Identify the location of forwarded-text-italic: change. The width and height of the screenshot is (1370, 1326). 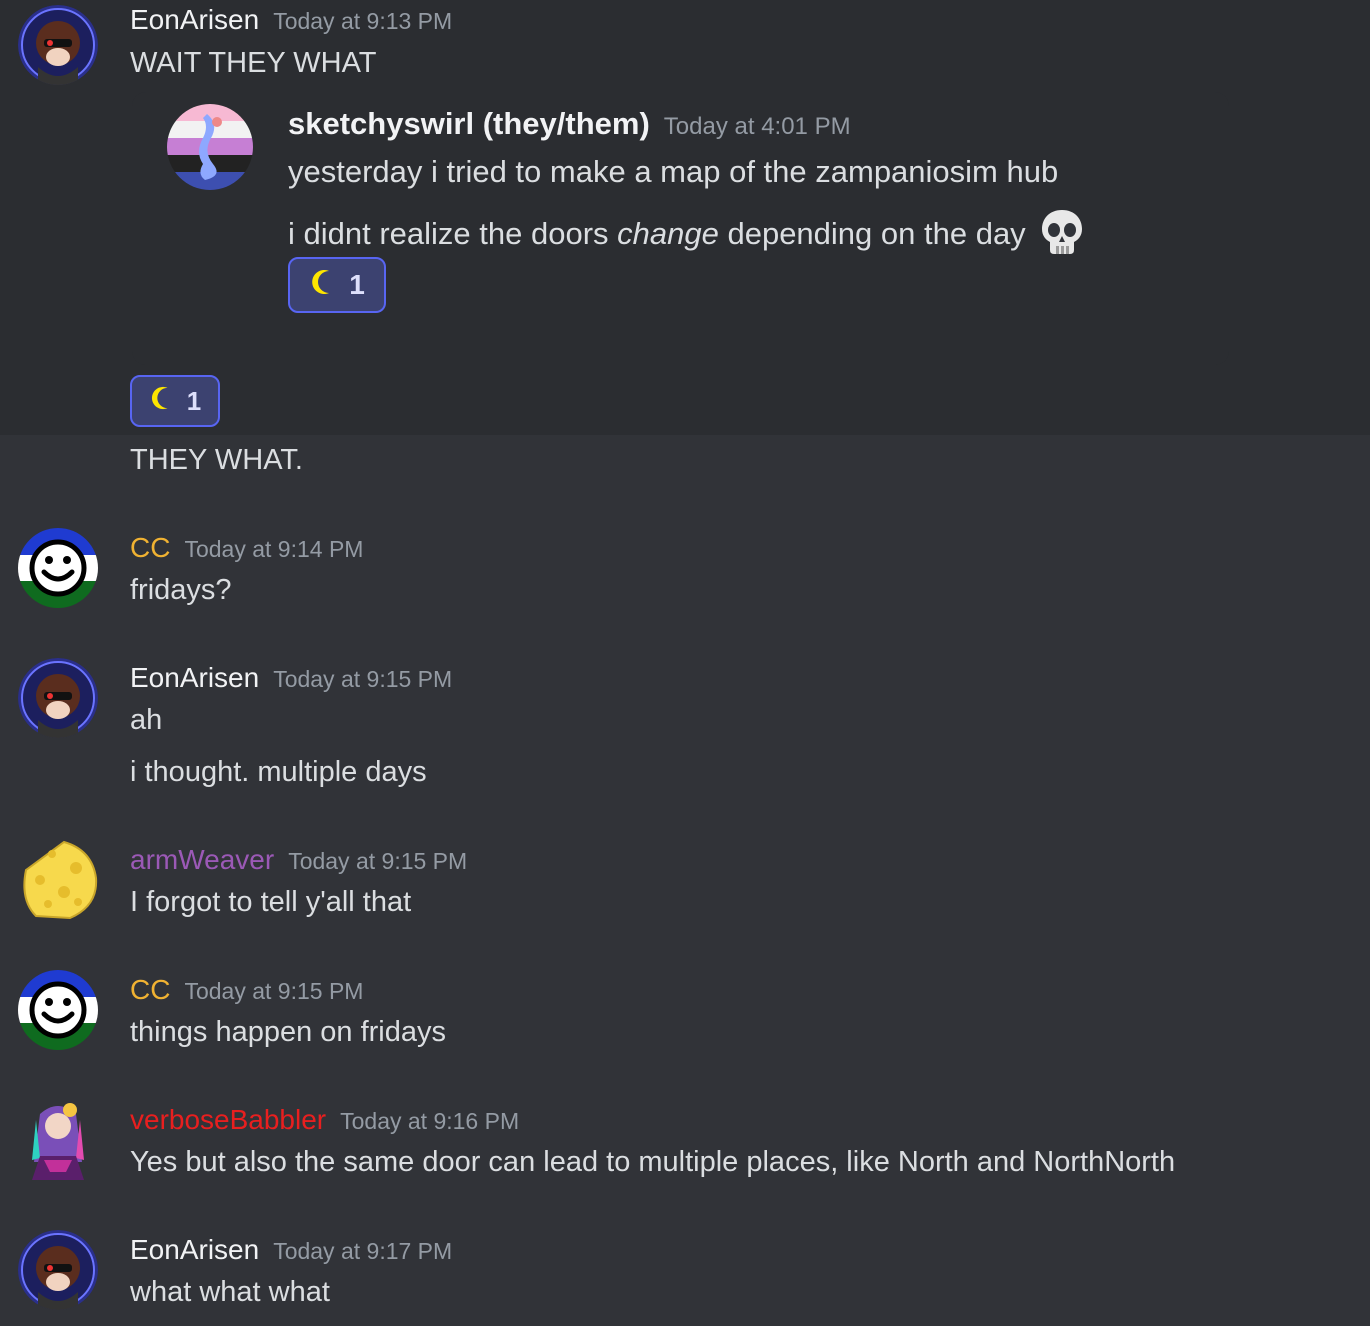
(668, 234).